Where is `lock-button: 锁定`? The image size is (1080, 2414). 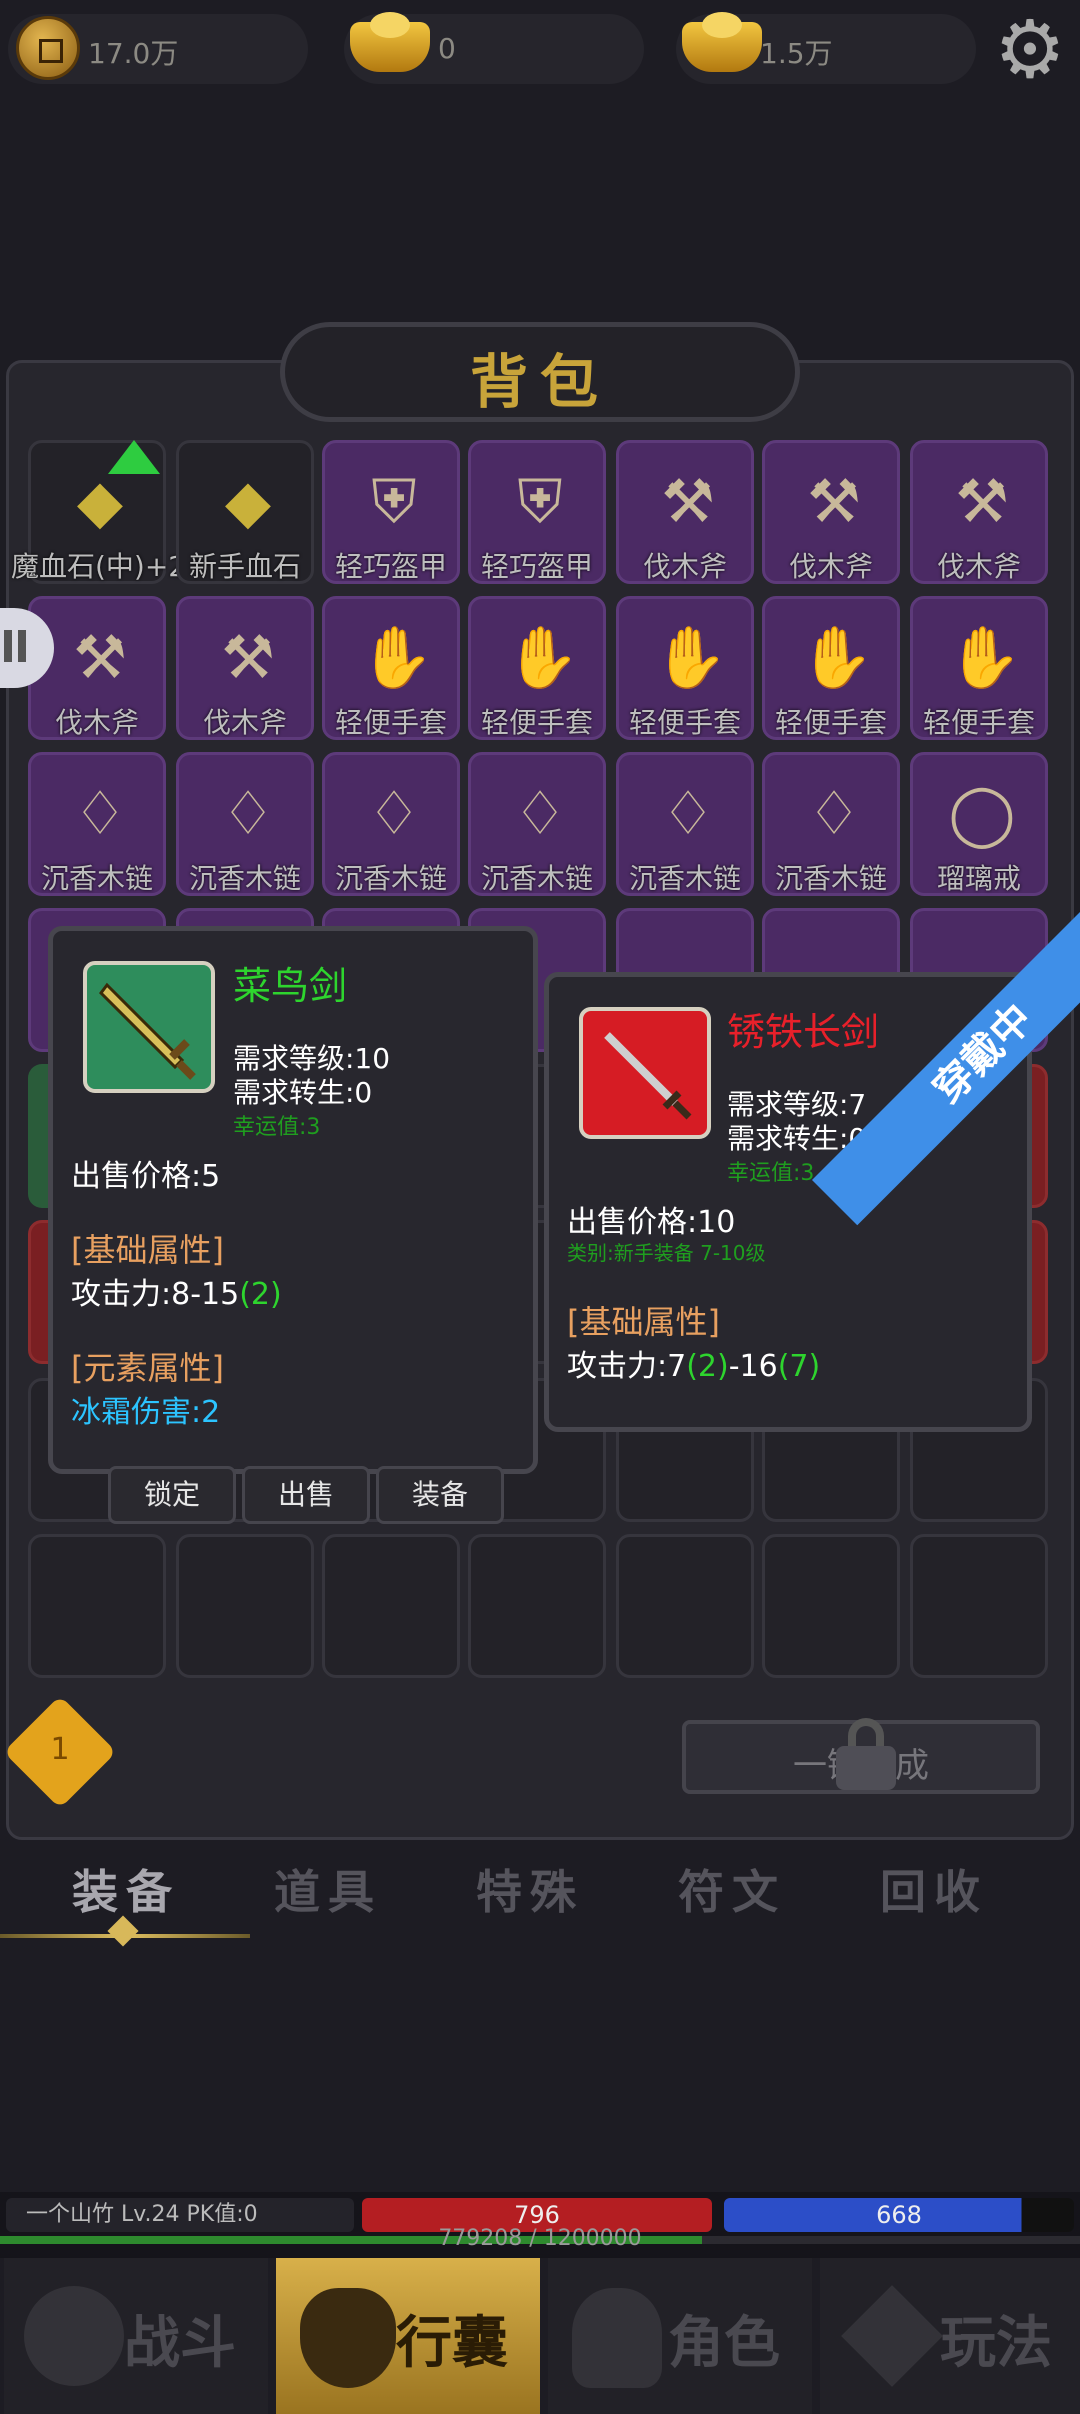 lock-button: 锁定 is located at coordinates (172, 1495).